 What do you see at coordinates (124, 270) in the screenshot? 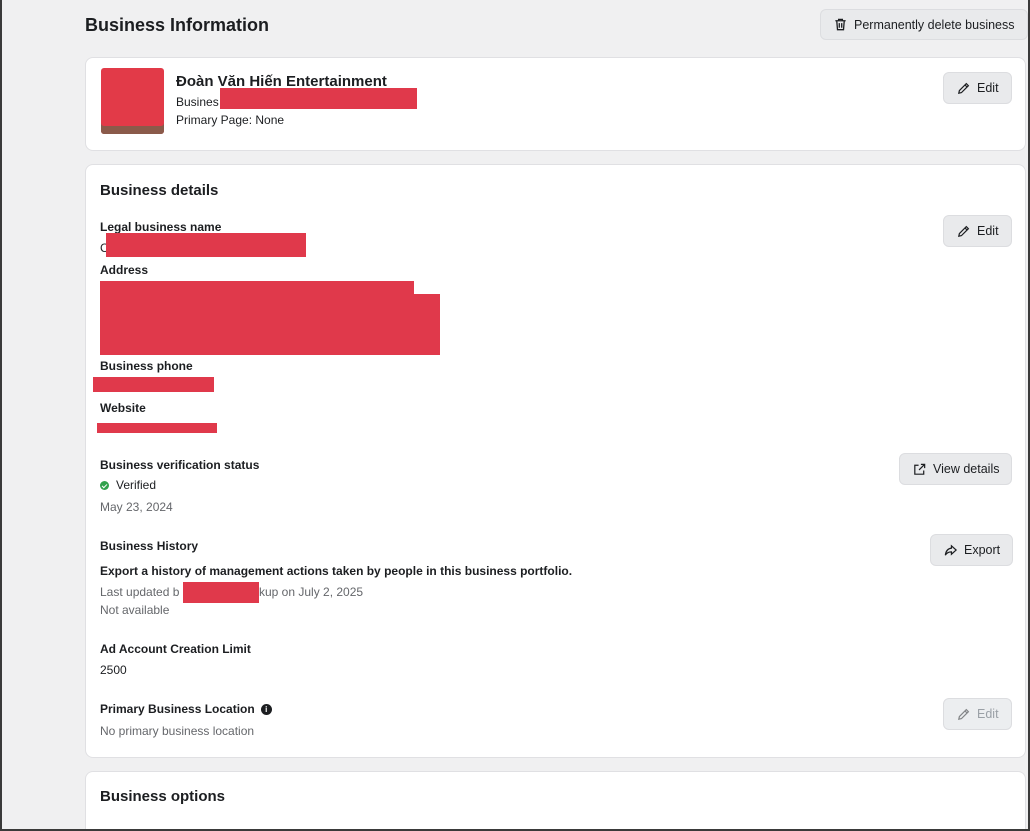
I see `address-label: Address` at bounding box center [124, 270].